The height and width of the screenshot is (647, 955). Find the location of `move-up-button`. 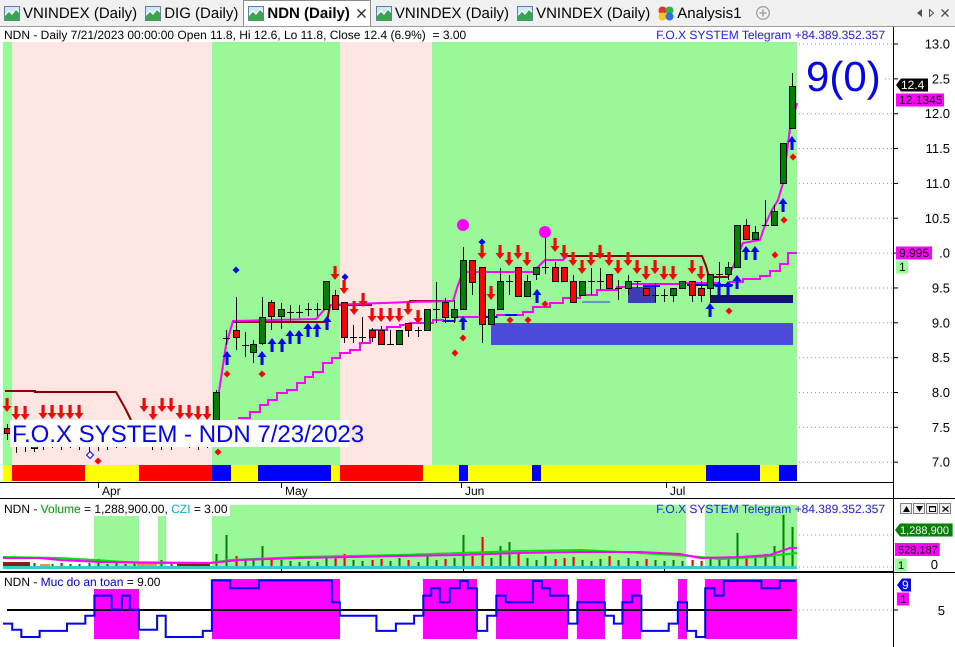

move-up-button is located at coordinates (906, 508).